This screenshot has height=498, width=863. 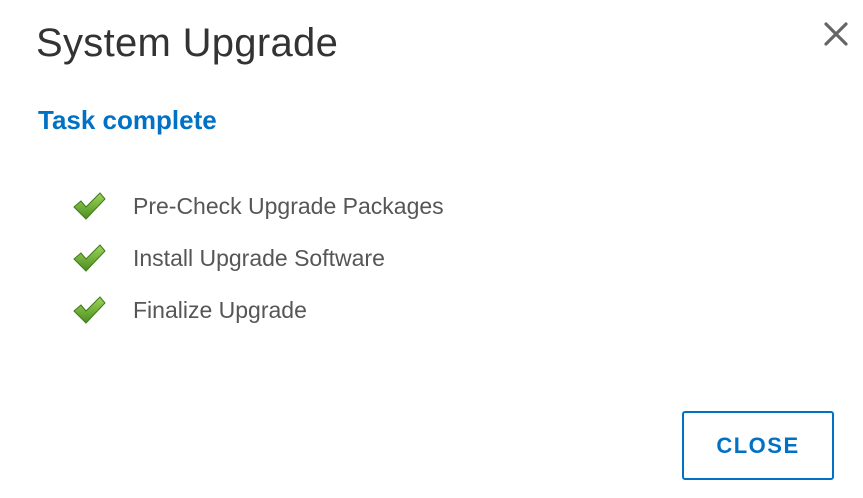 I want to click on task-label: Finalize Upgrade, so click(x=220, y=310).